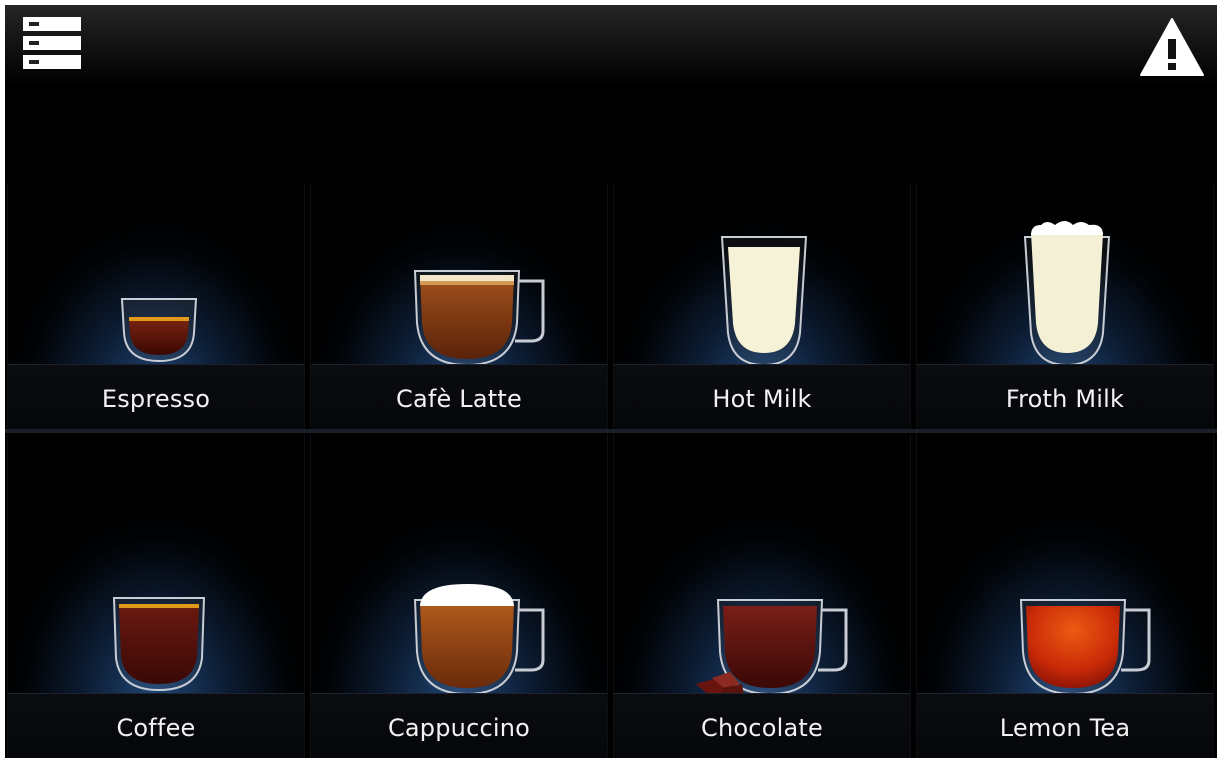 Image resolution: width=1219 pixels, height=761 pixels. What do you see at coordinates (611, 431) in the screenshot?
I see `row-divider` at bounding box center [611, 431].